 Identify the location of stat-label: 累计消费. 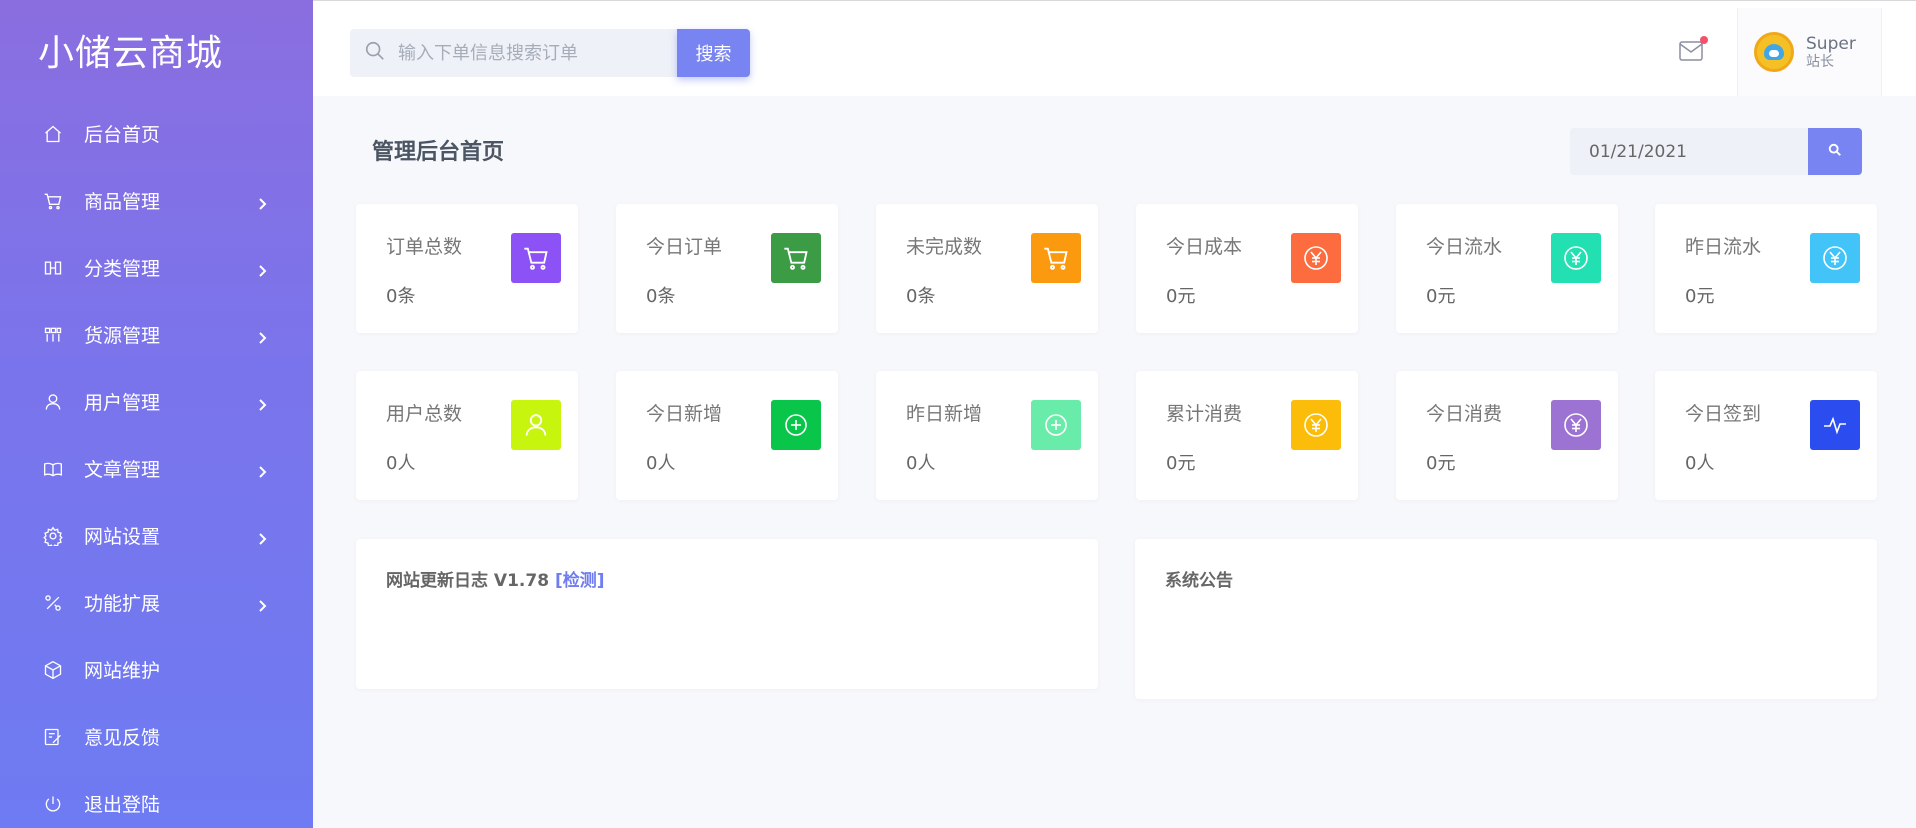
(1204, 414).